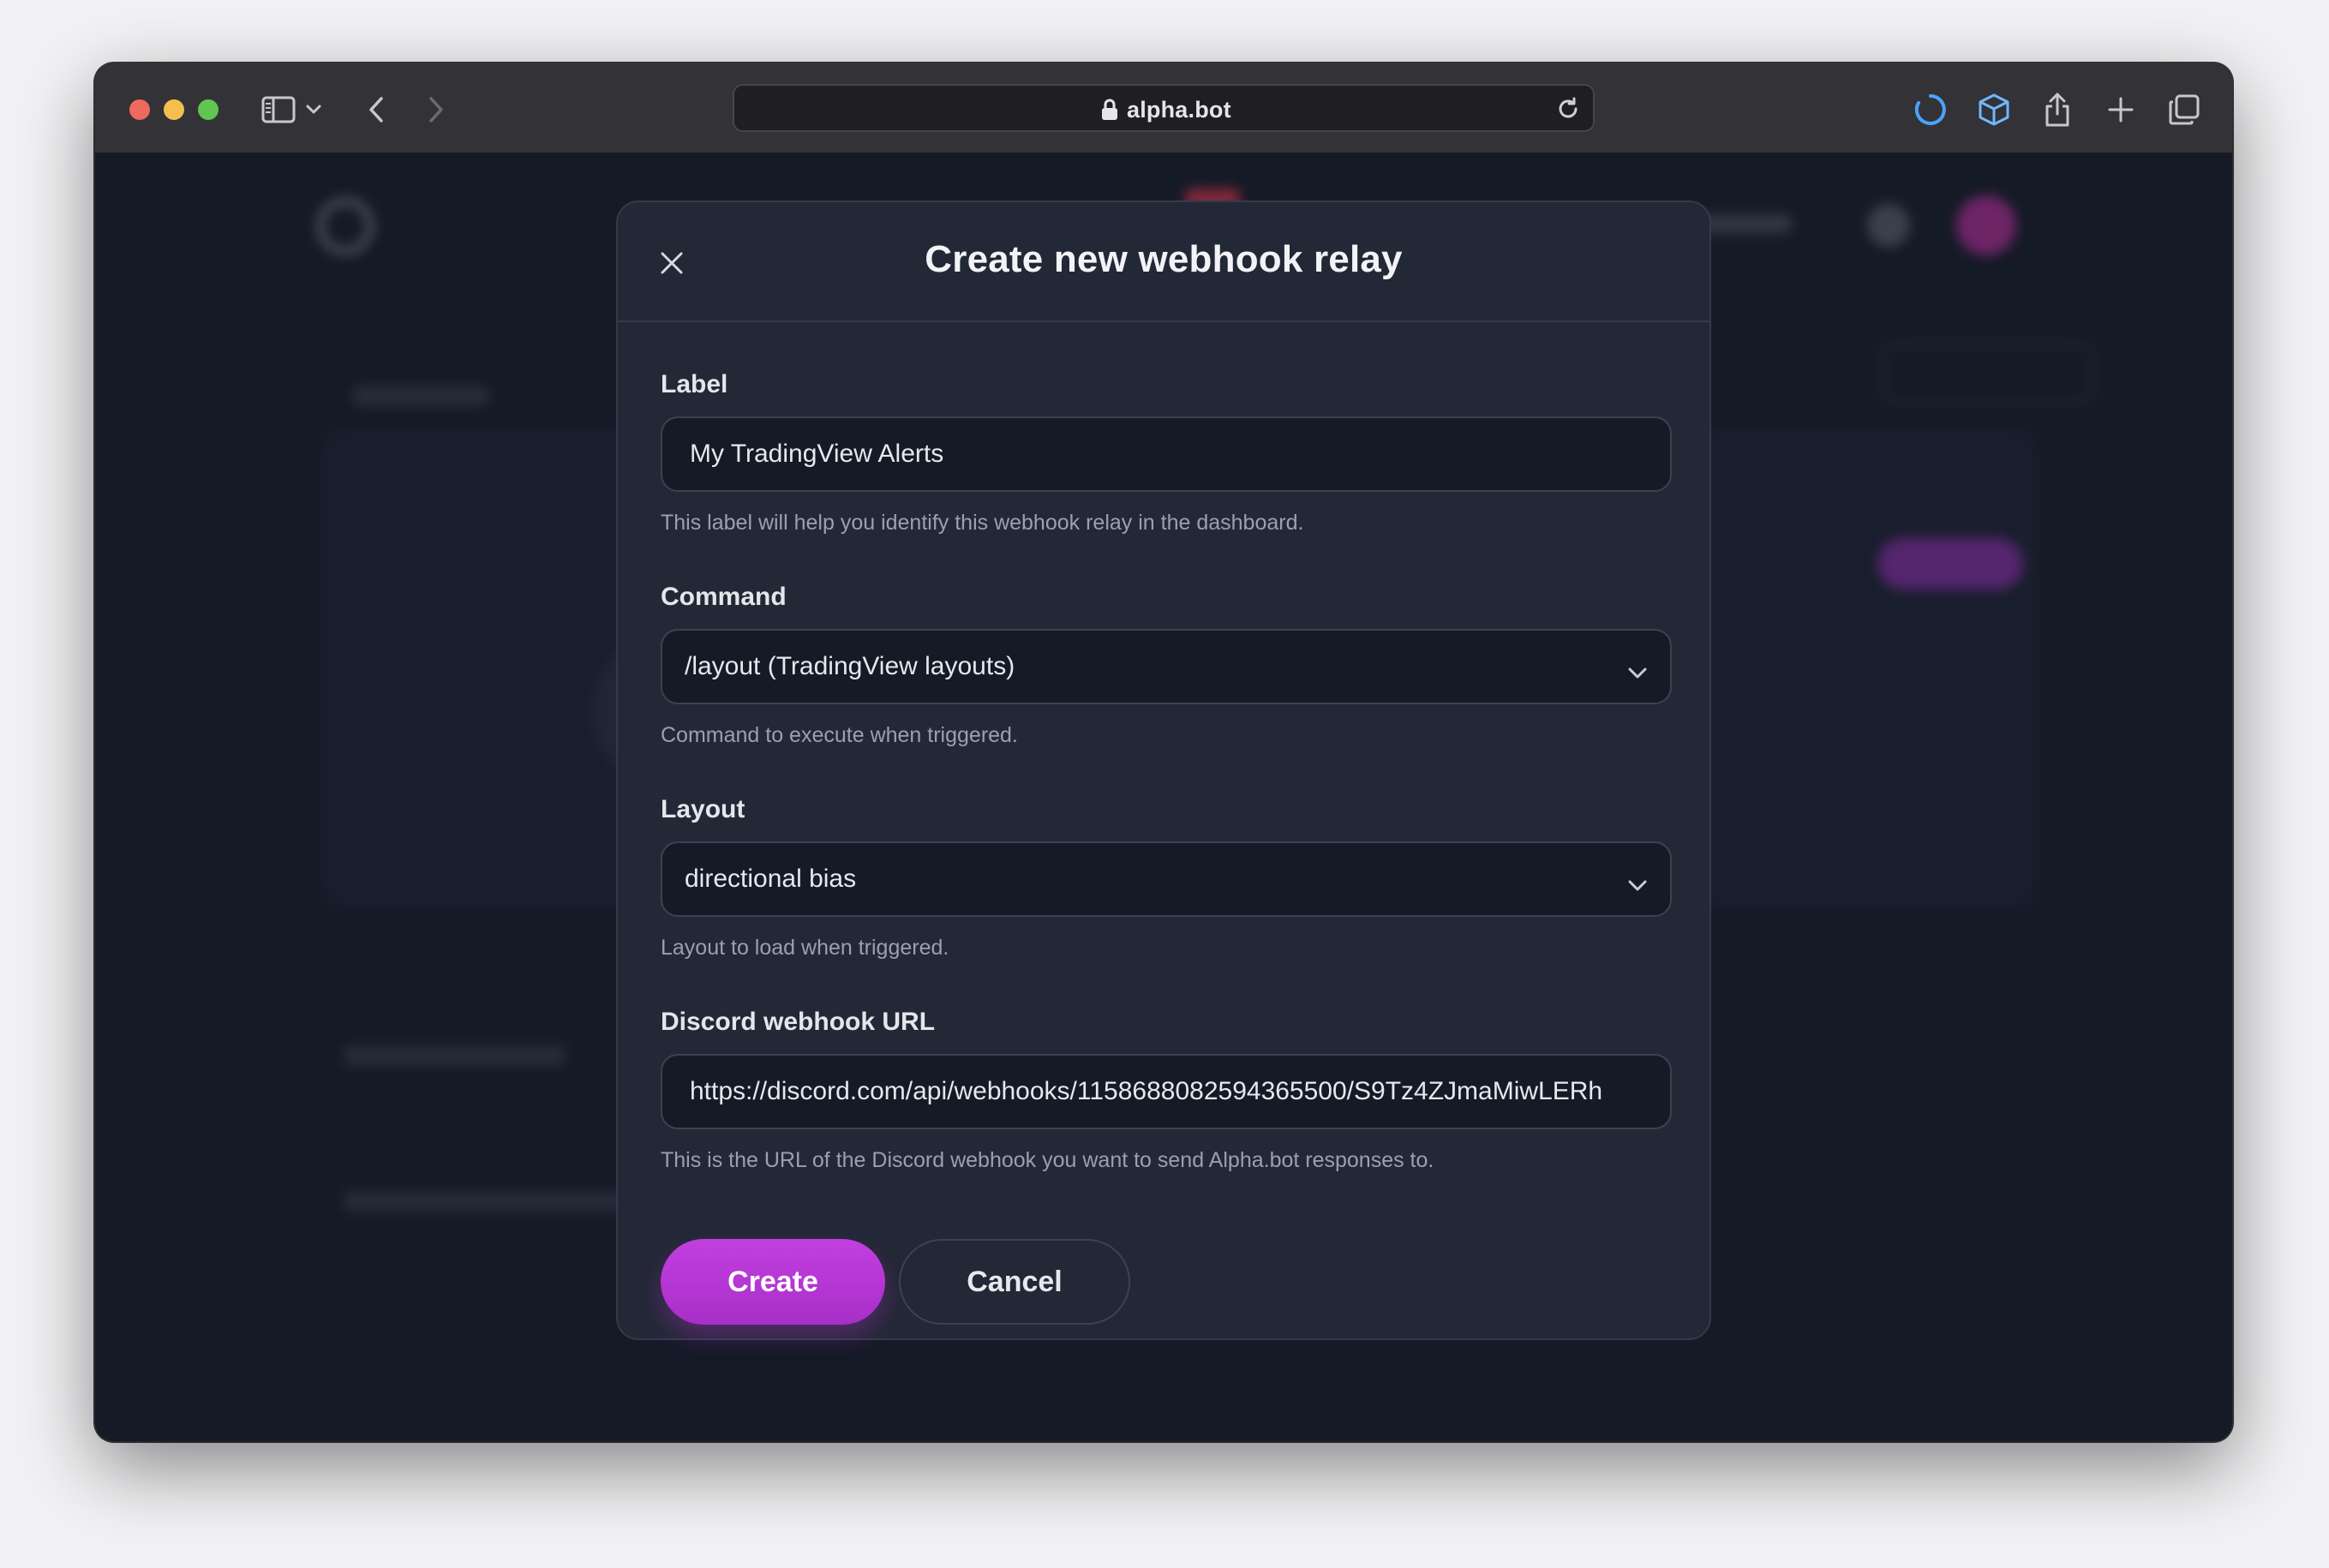 The image size is (2329, 1568). What do you see at coordinates (1166, 454) in the screenshot?
I see `label-input: My TradingView Alerts` at bounding box center [1166, 454].